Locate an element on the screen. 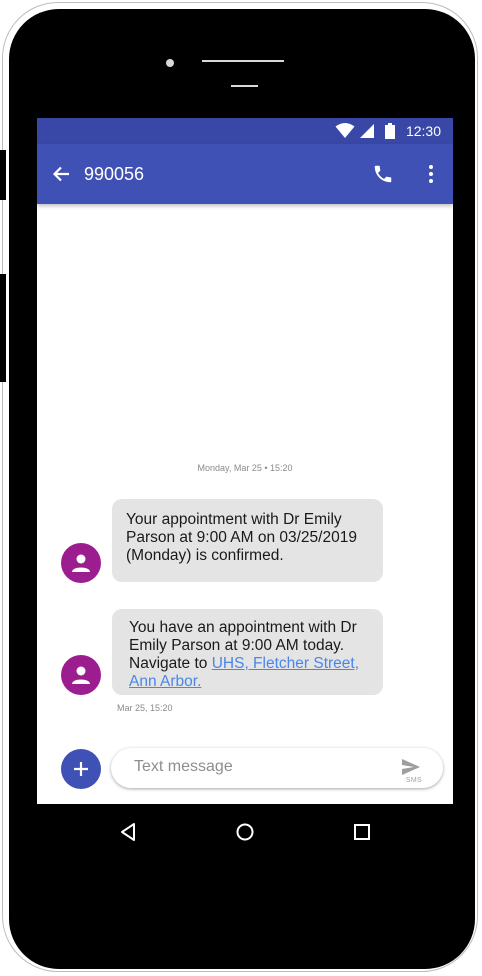 The width and height of the screenshot is (482, 976). phone-icon is located at coordinates (383, 174).